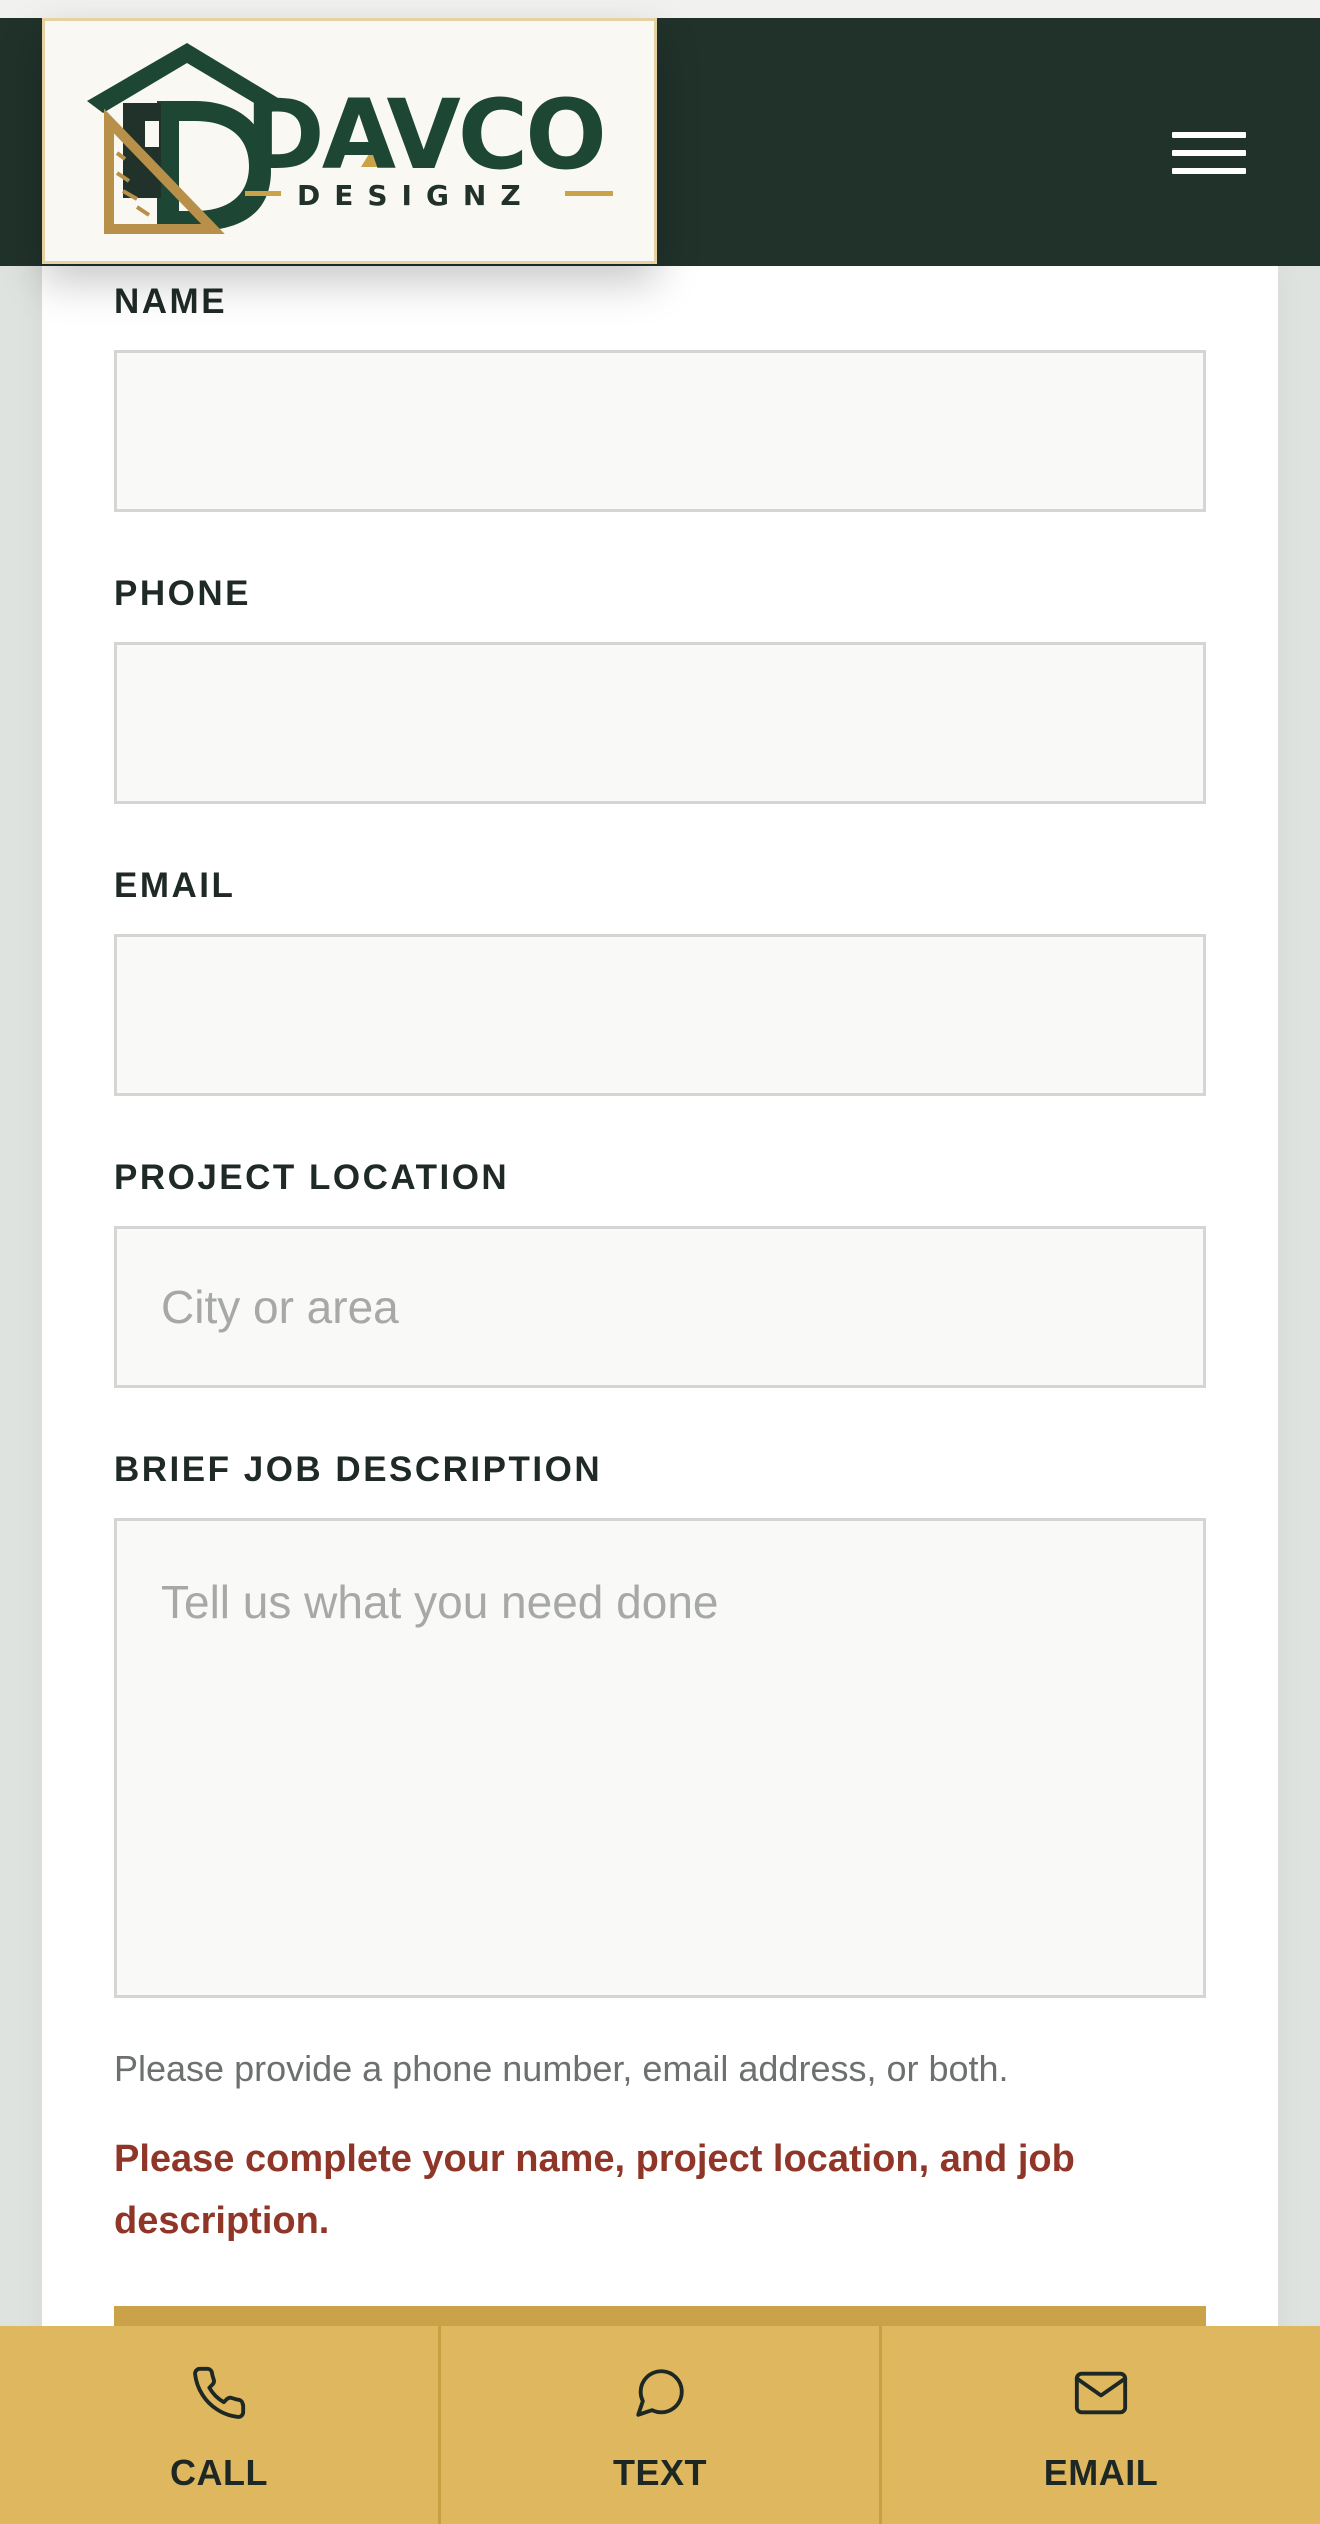 This screenshot has width=1320, height=2524. Describe the element at coordinates (1101, 2393) in the screenshot. I see `mail-icon` at that location.